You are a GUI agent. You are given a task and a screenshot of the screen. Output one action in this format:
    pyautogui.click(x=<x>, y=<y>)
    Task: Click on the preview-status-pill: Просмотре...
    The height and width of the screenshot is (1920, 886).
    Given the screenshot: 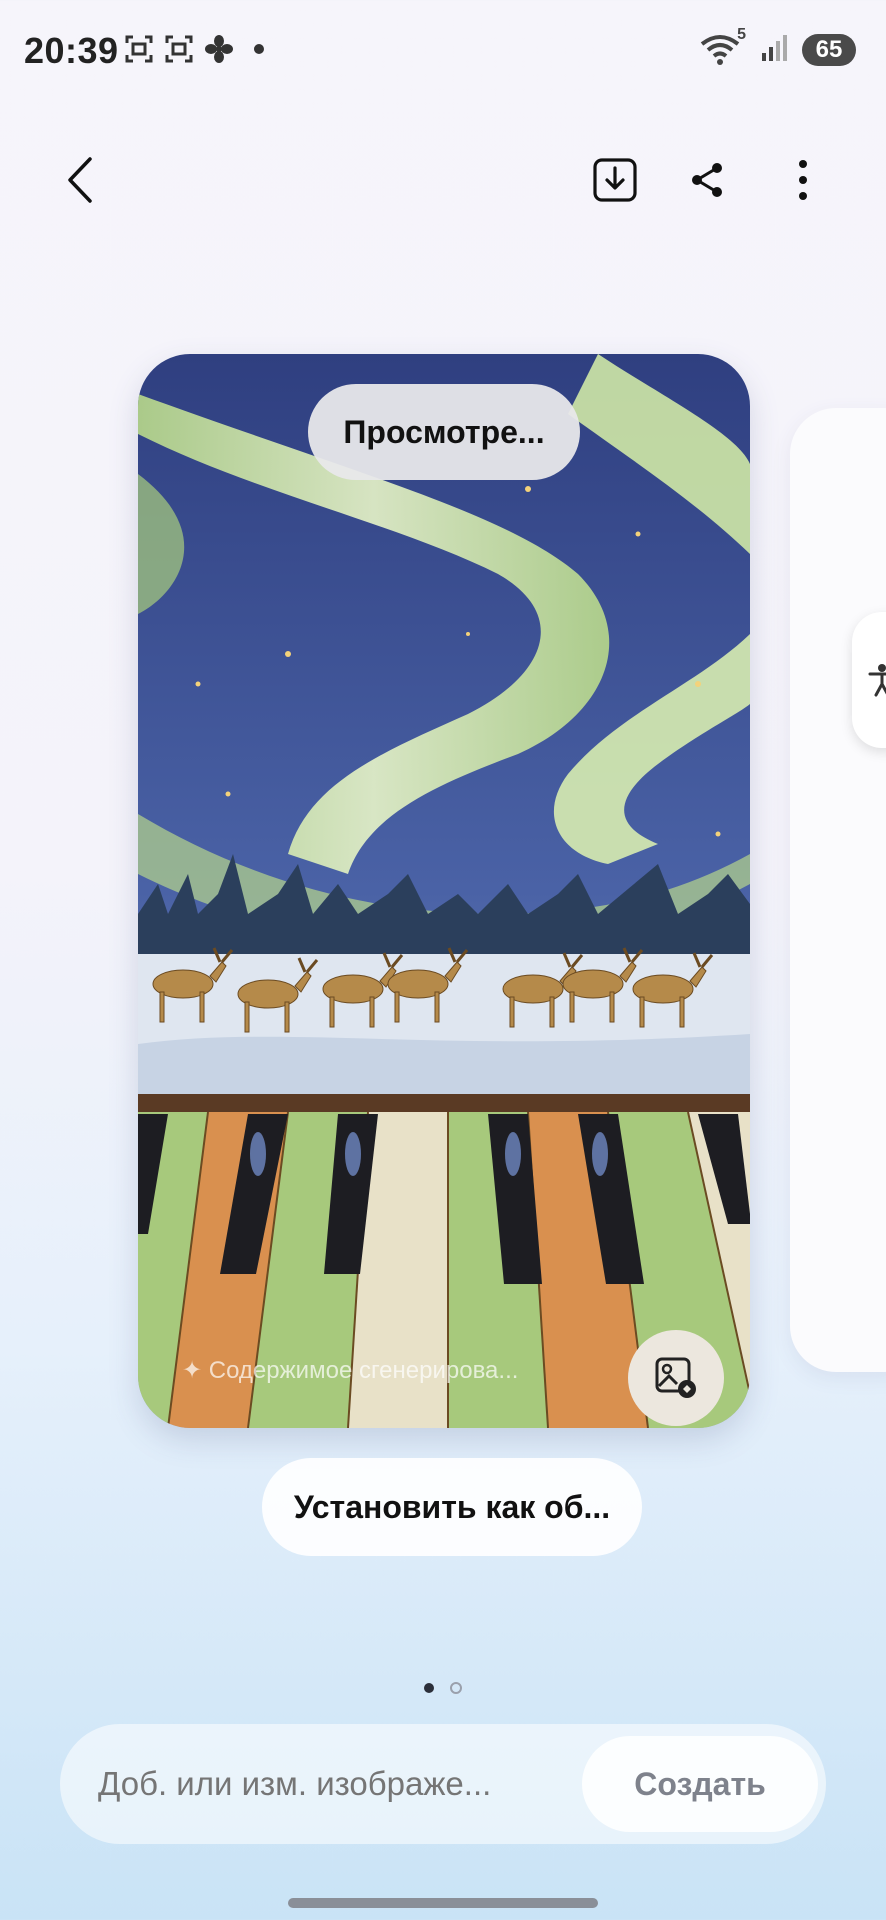 What is the action you would take?
    pyautogui.click(x=444, y=432)
    